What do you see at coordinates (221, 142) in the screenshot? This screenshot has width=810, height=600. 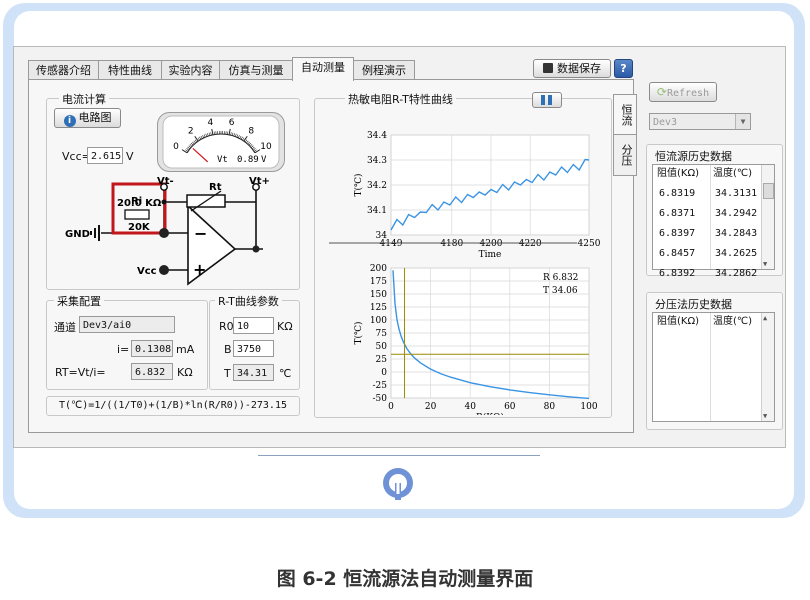 I see `voltage-meter: 02 4 6 8 10 Vt 0.89 V` at bounding box center [221, 142].